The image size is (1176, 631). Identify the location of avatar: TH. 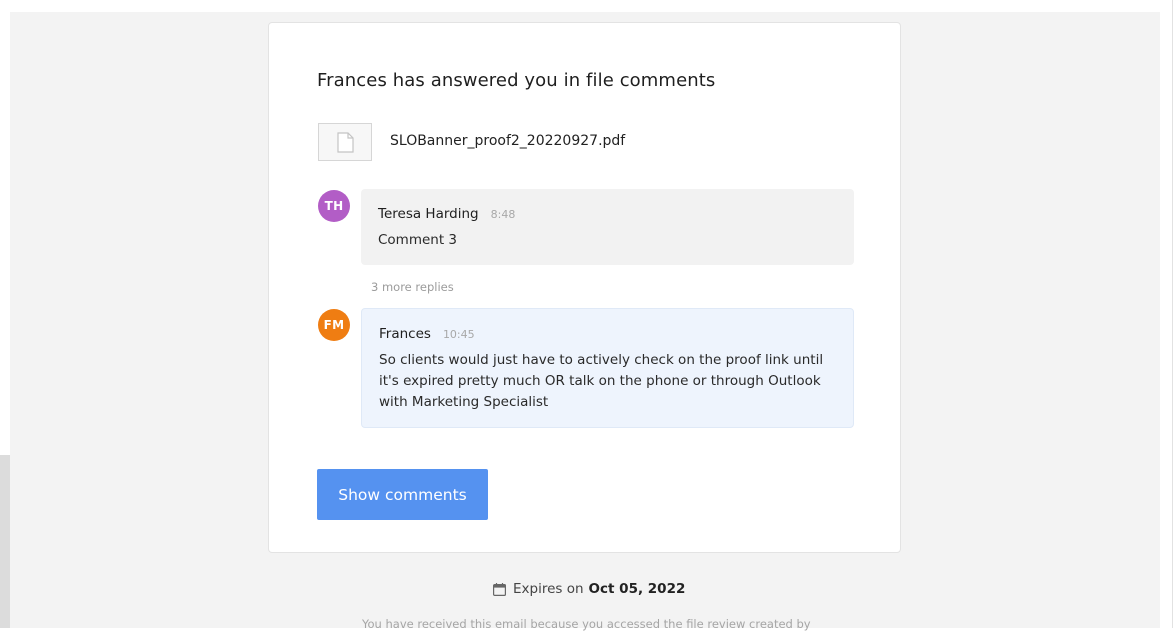
(334, 206).